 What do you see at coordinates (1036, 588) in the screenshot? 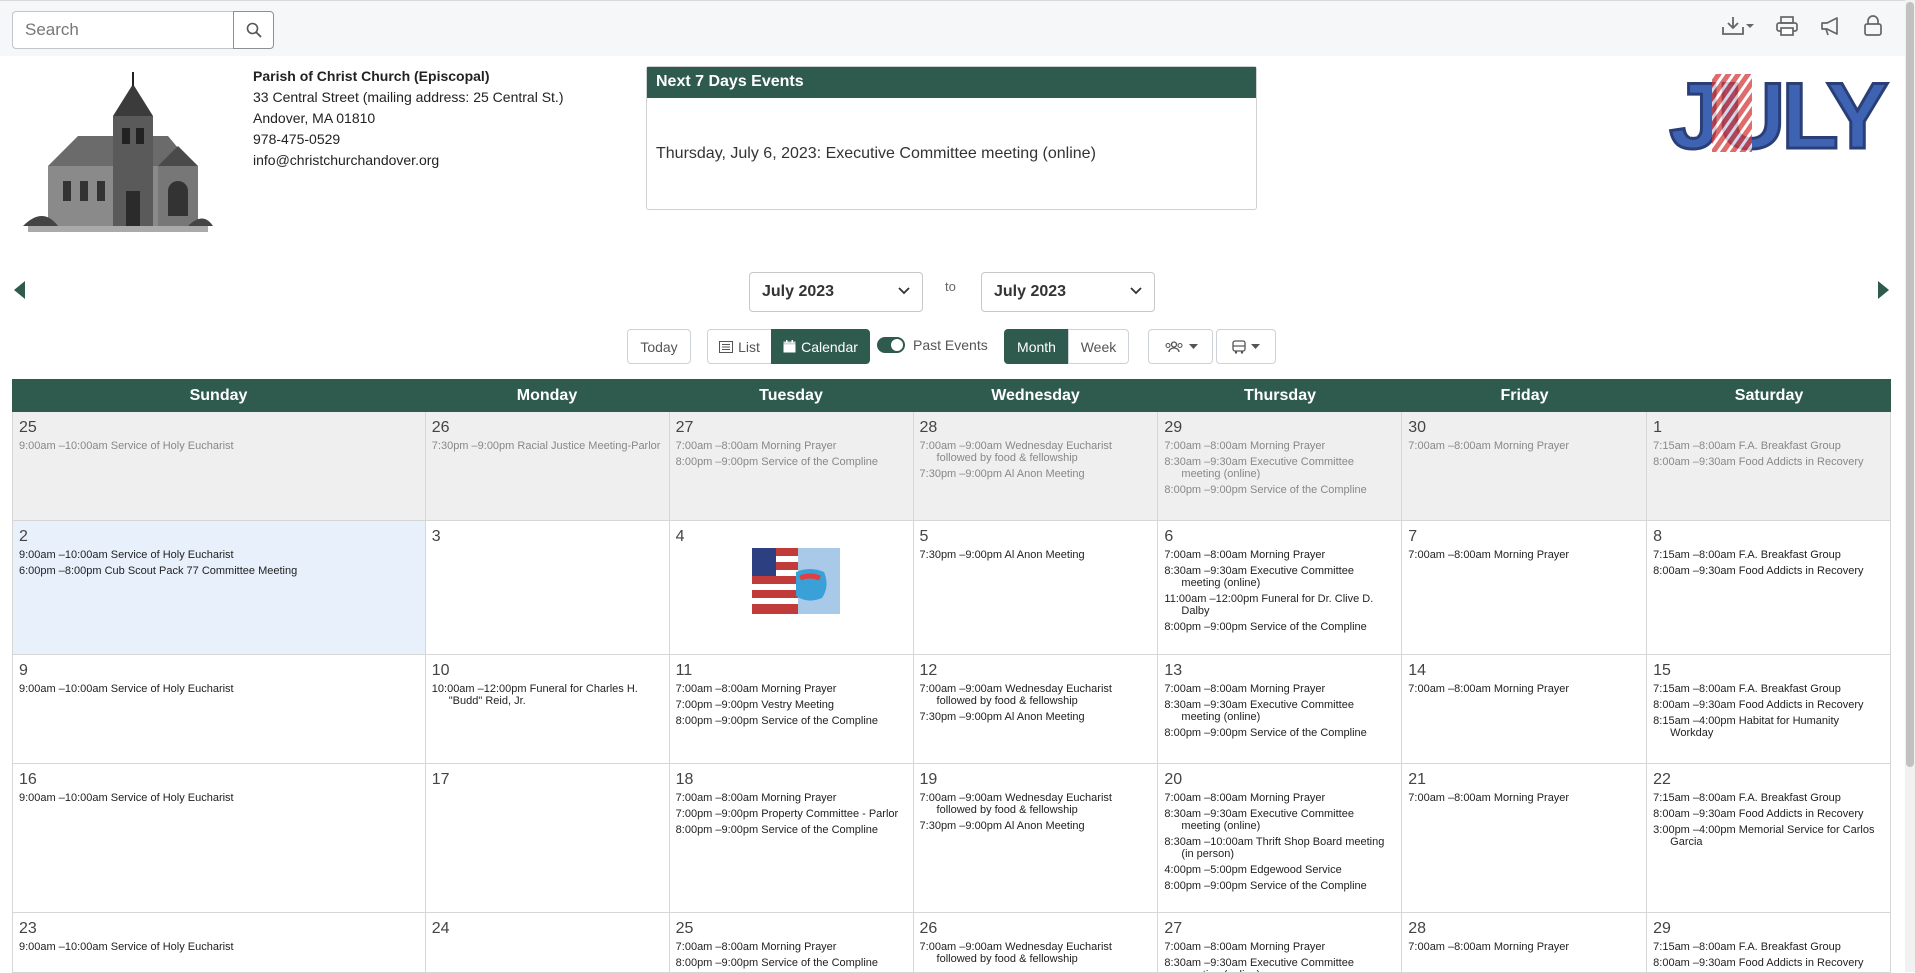
I see `calendar-day-cell: 5 7:30pm –9:00pm Al Anon Meeting` at bounding box center [1036, 588].